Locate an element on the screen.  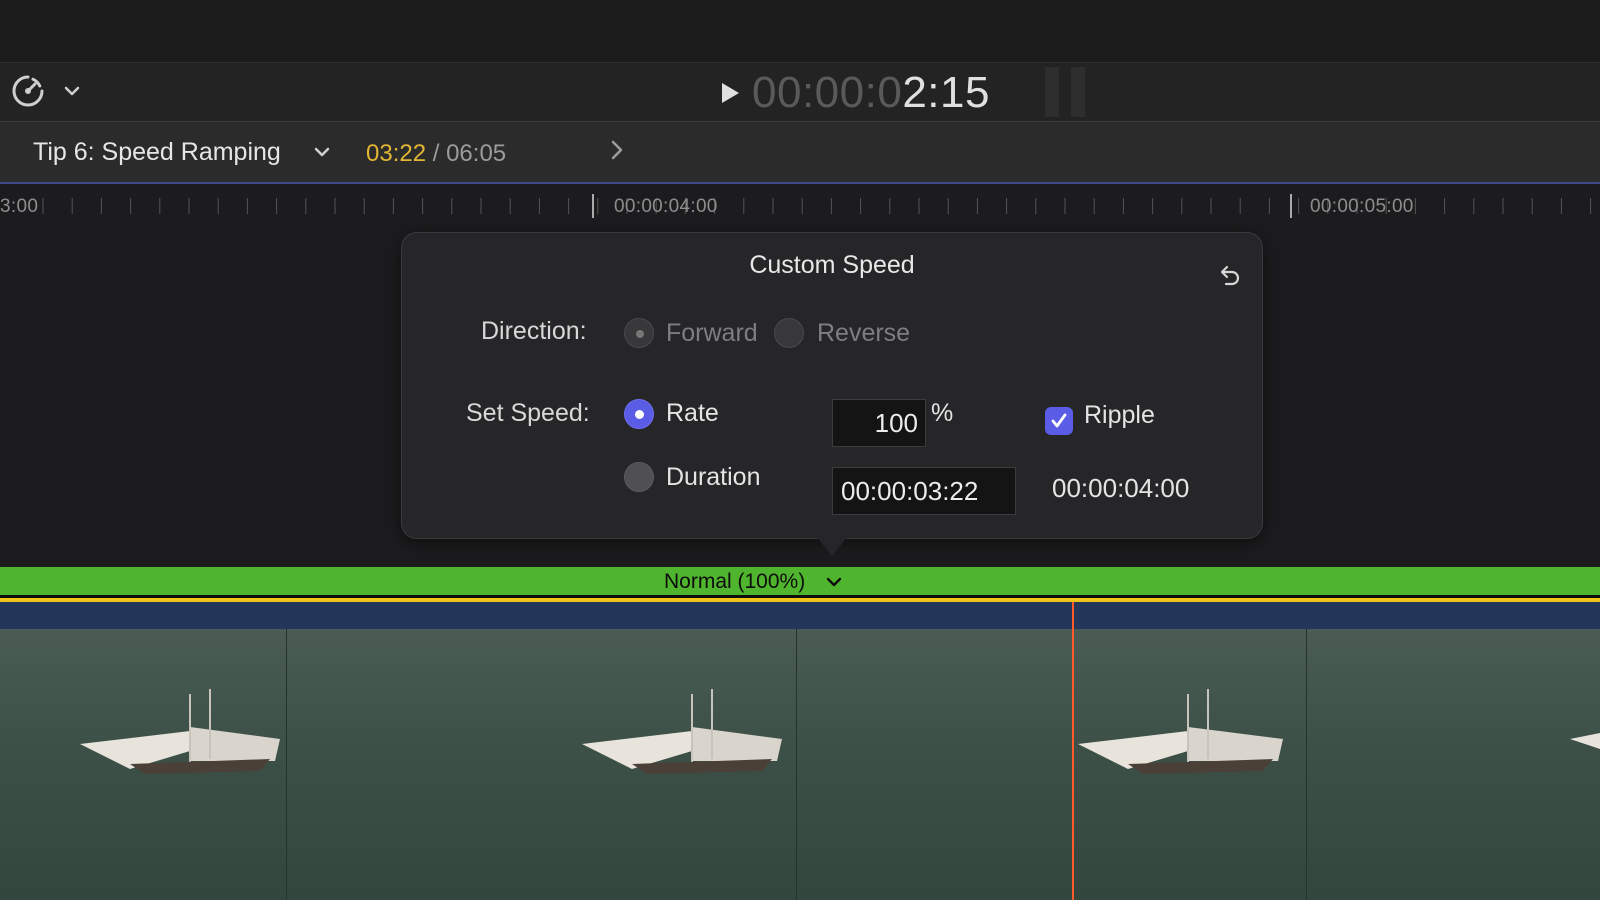
forward-radio is located at coordinates (639, 333).